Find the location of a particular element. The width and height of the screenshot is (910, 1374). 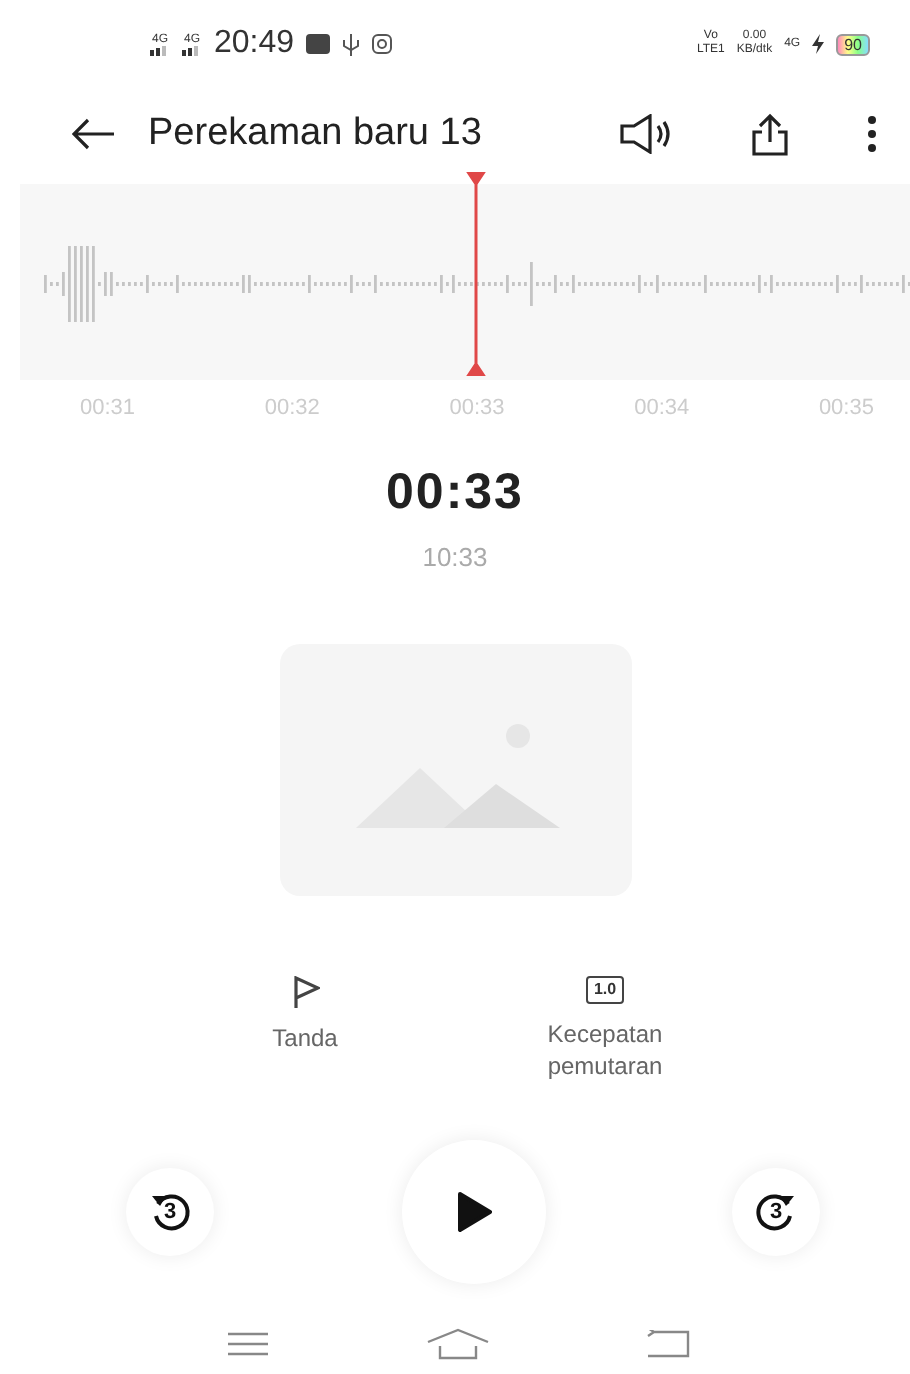

mark-button: Tanda is located at coordinates (305, 1030).